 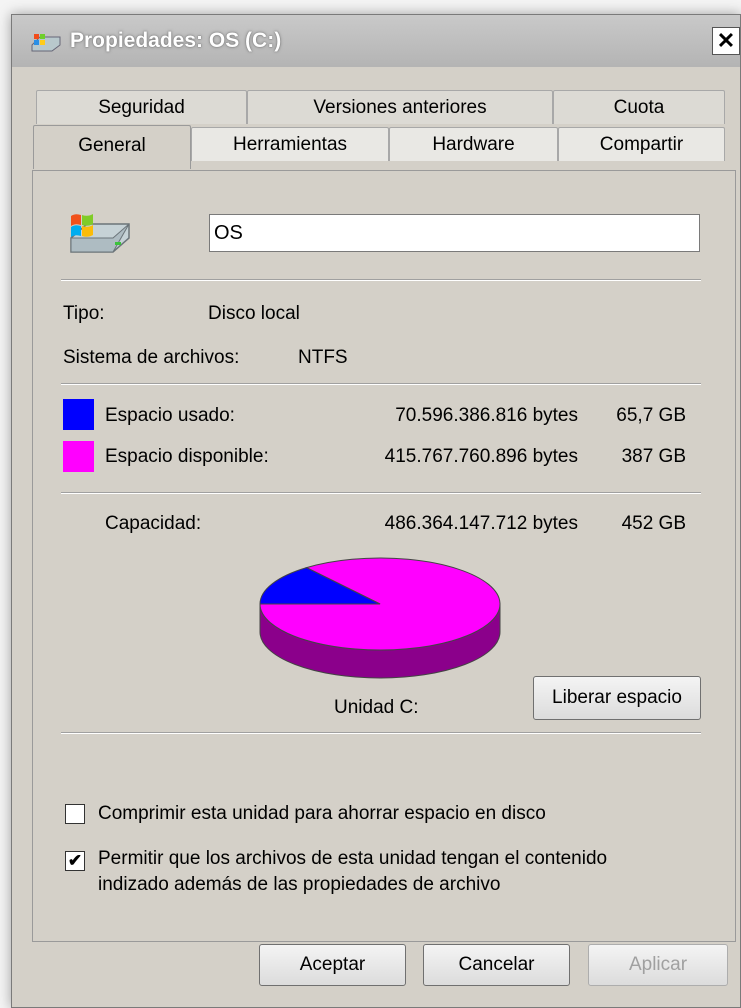 What do you see at coordinates (187, 456) in the screenshot?
I see `free-space-label: Espacio disponible:` at bounding box center [187, 456].